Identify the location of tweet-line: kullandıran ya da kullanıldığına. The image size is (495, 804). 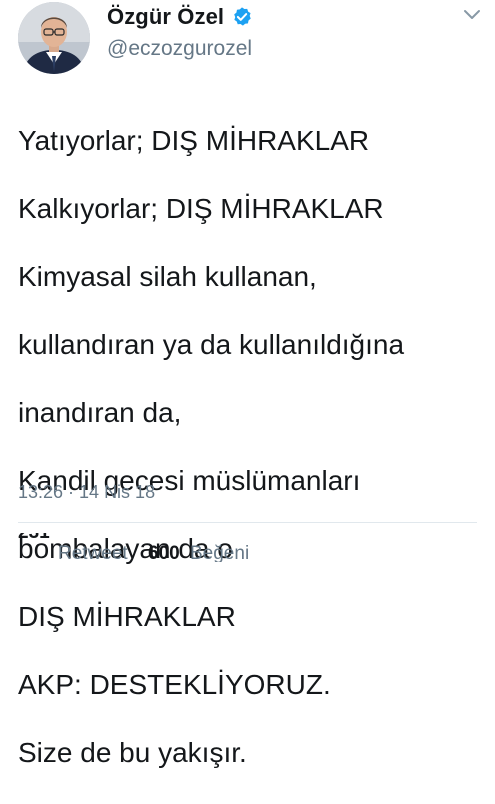
(211, 344).